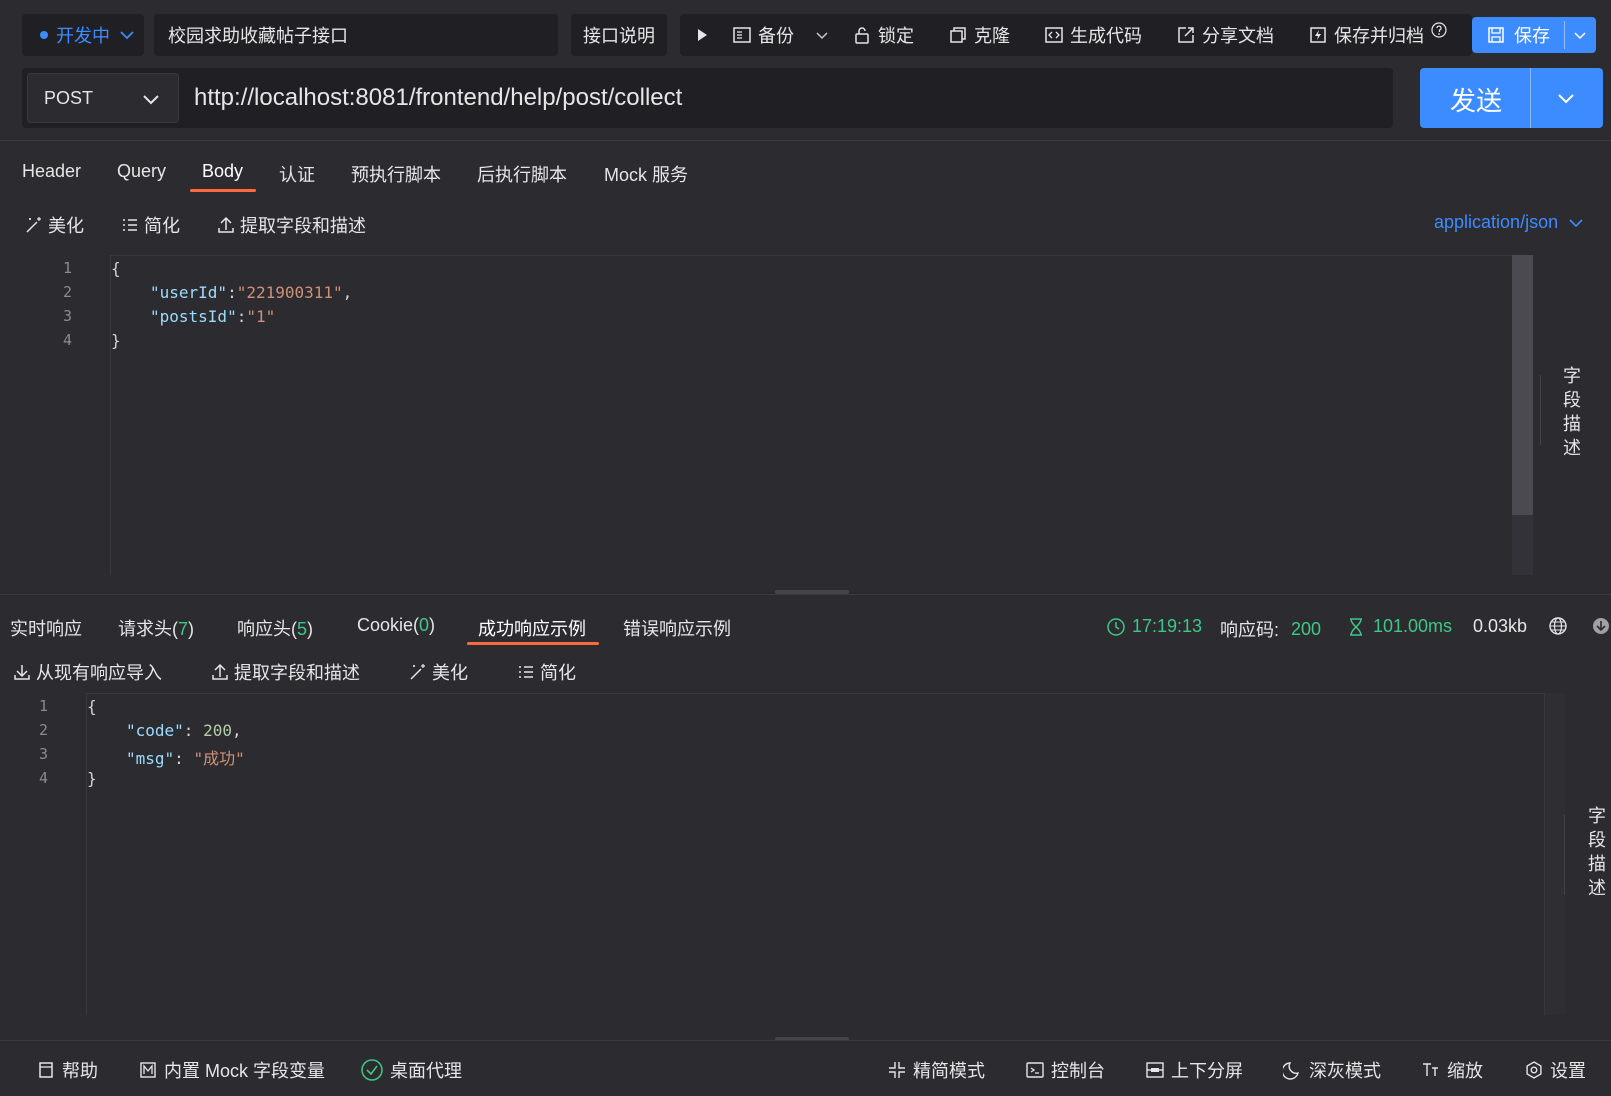  Describe the element at coordinates (1207, 1071) in the screenshot. I see `split-view-label: 上下分屏` at that location.